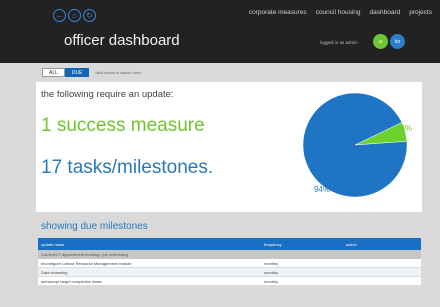  I want to click on menu-item-corporate-measures: corporate measures, so click(278, 12).